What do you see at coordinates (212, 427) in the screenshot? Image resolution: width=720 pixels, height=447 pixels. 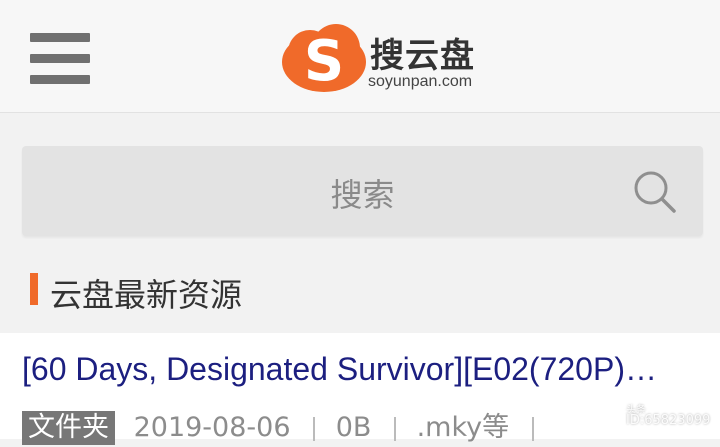 I see `resource-date: 2019-08-06` at bounding box center [212, 427].